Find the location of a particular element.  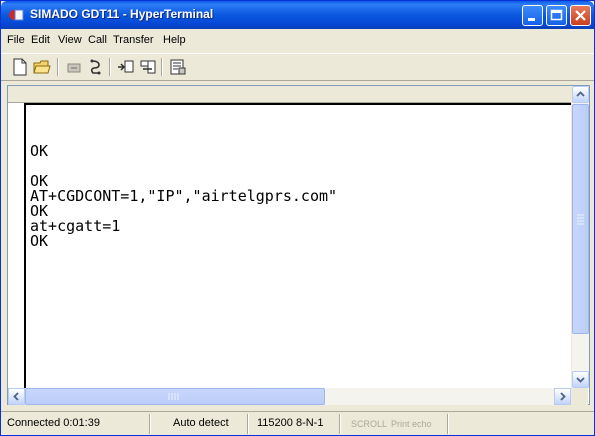

close-button is located at coordinates (580, 15).